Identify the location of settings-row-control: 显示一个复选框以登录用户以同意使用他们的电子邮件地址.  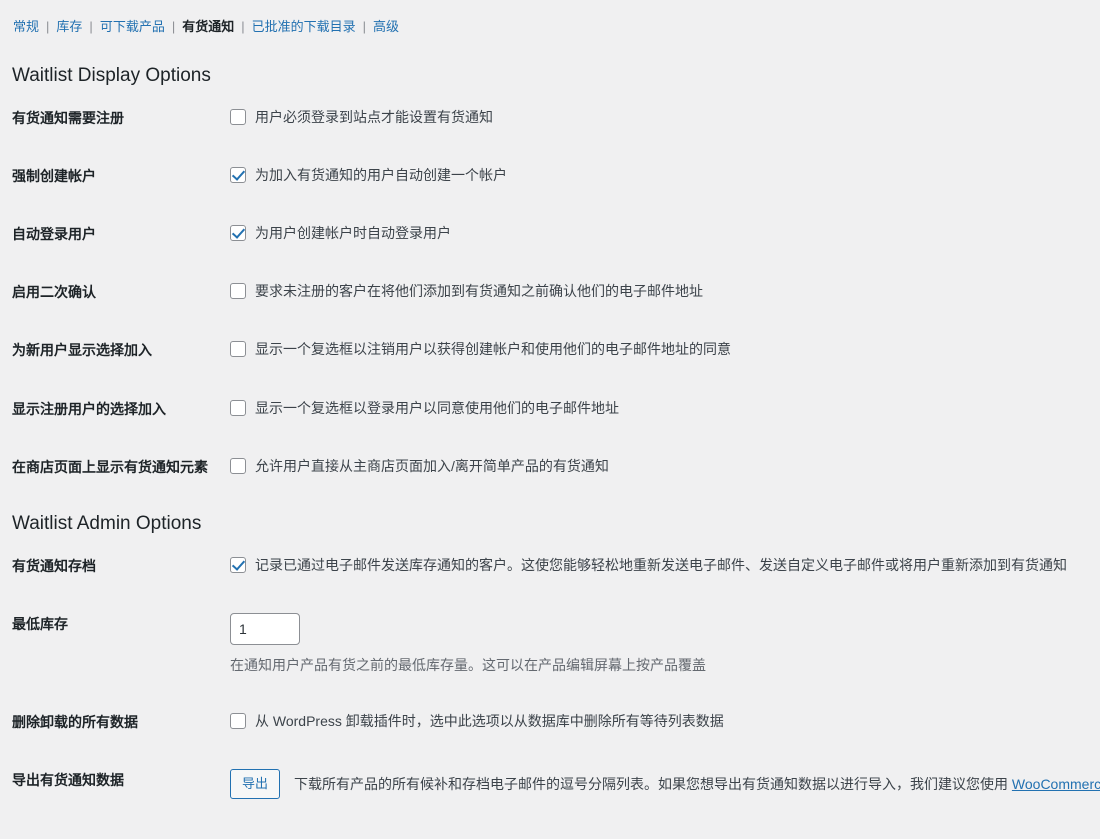
(665, 409).